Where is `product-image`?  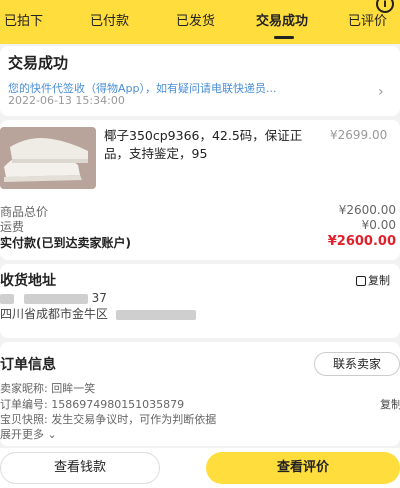 product-image is located at coordinates (48, 158).